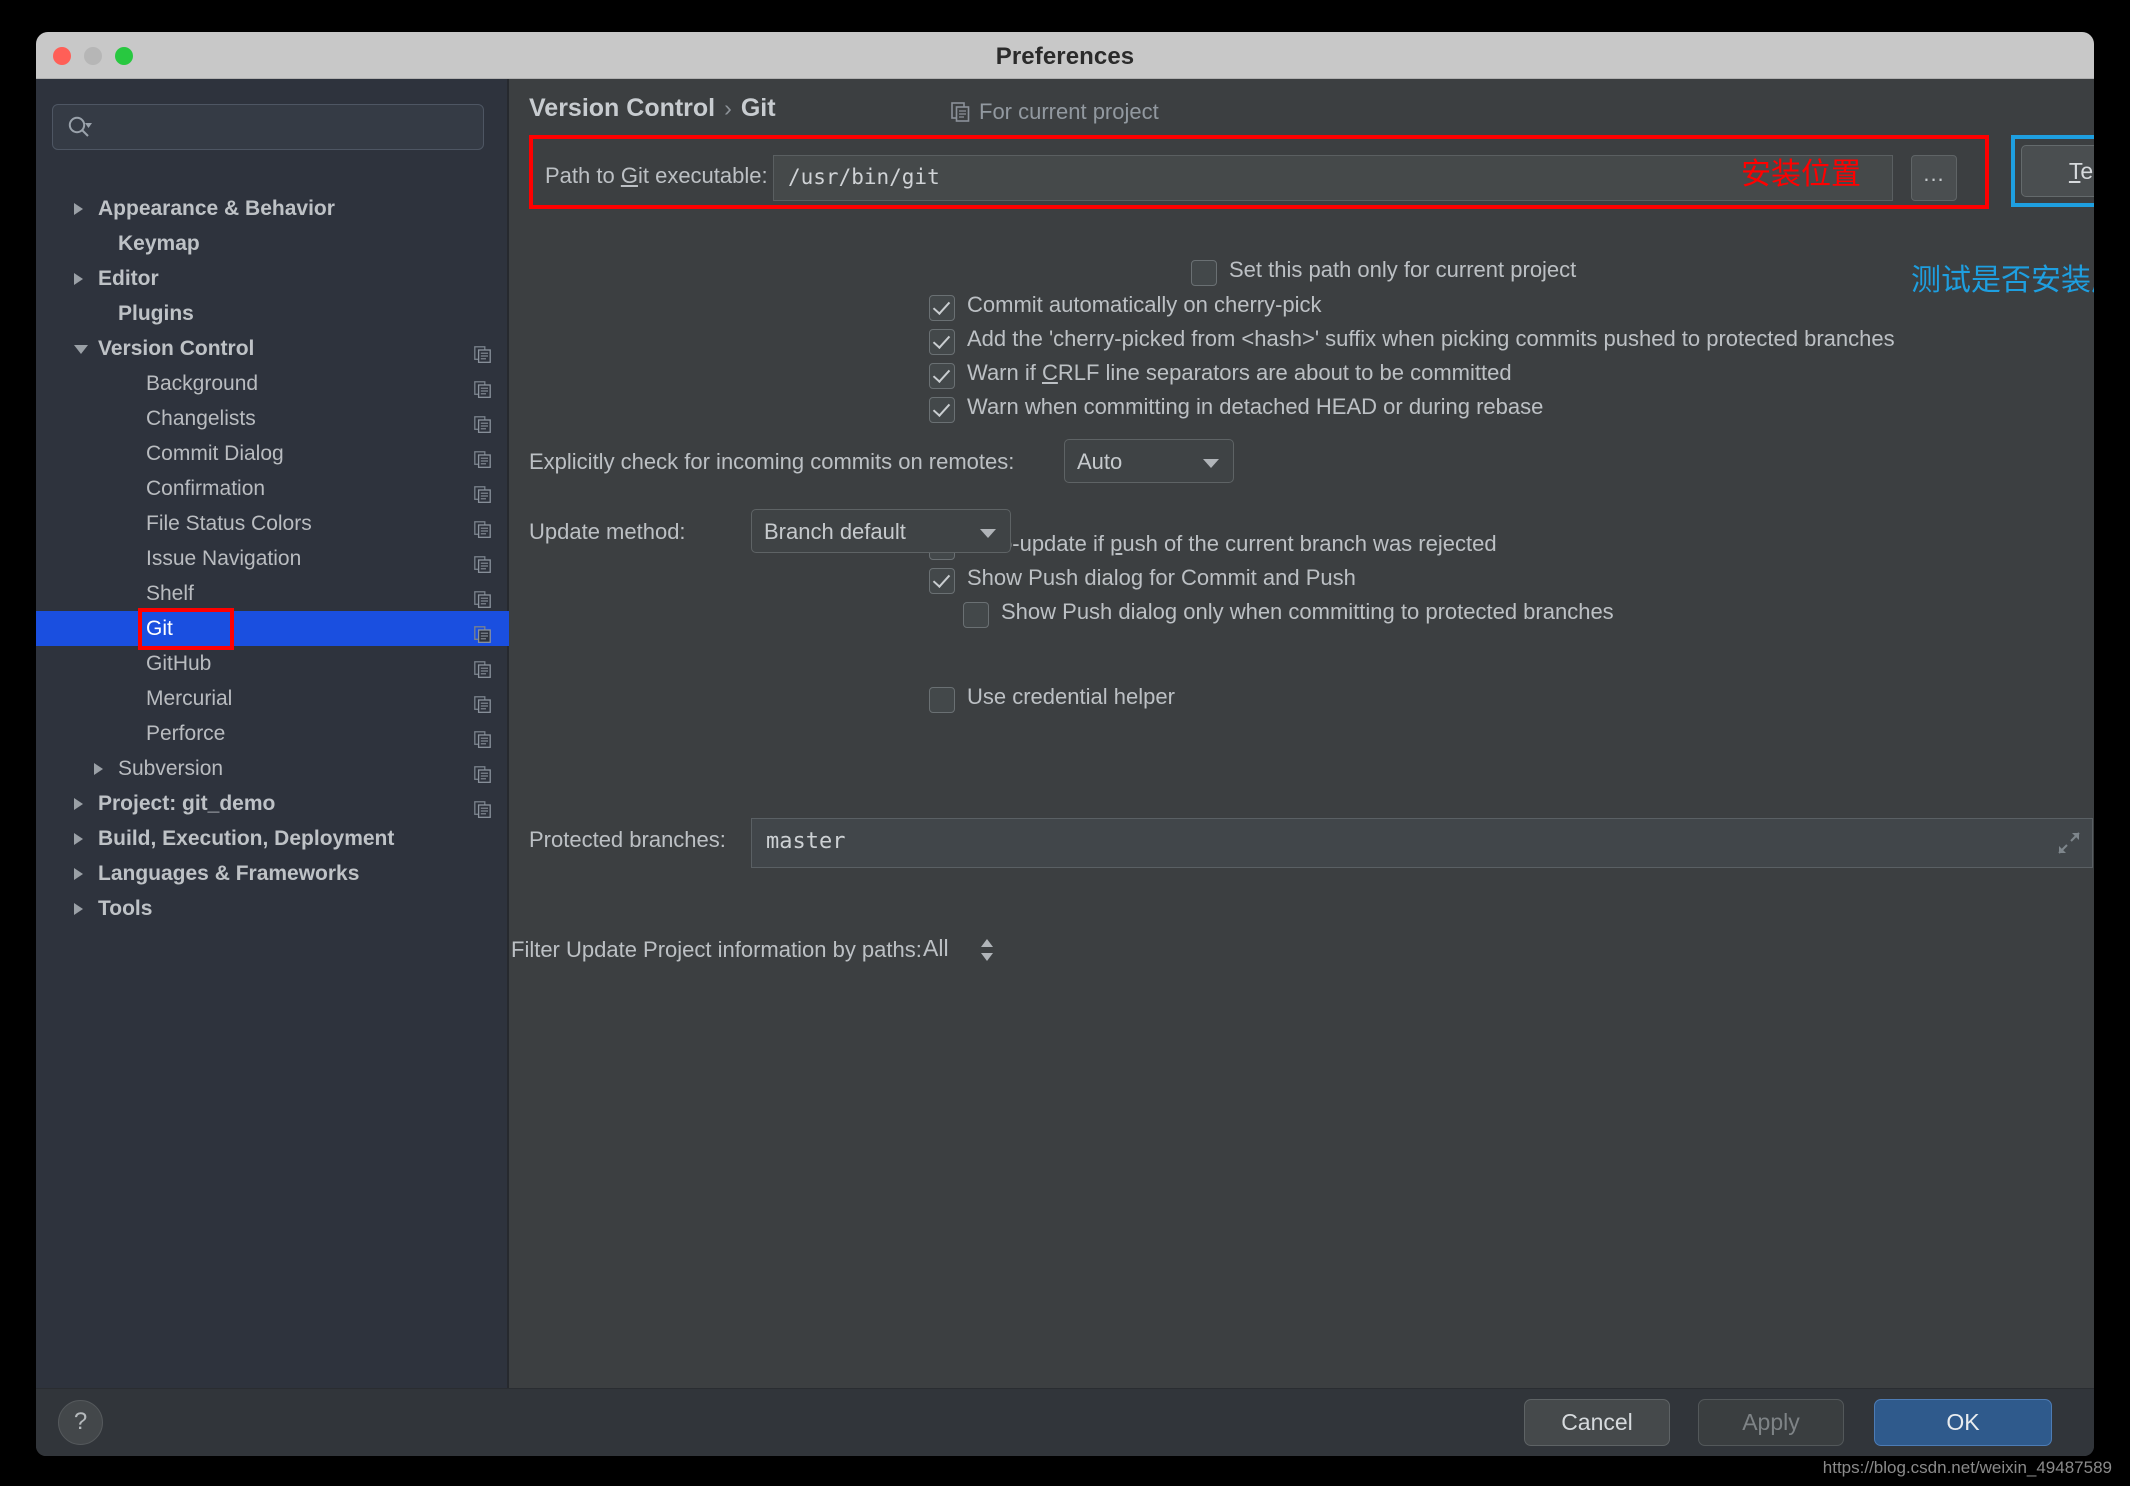 This screenshot has height=1486, width=2130. Describe the element at coordinates (942, 581) in the screenshot. I see `checkbox-show-push-dialog` at that location.